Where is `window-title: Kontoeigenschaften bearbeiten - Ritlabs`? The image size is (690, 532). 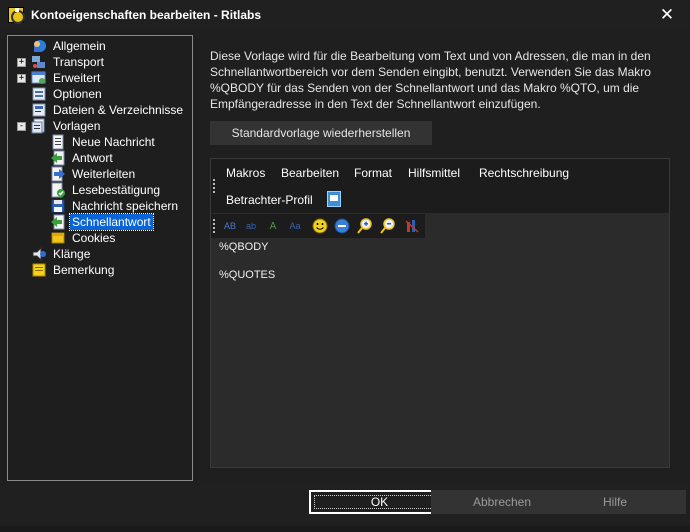
window-title: Kontoeigenschaften bearbeiten - Ritlabs is located at coordinates (146, 15).